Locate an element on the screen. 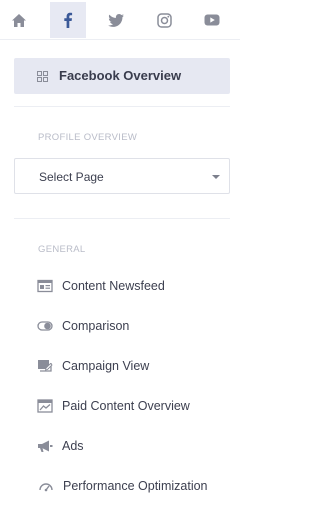  instagram-icon is located at coordinates (164, 20).